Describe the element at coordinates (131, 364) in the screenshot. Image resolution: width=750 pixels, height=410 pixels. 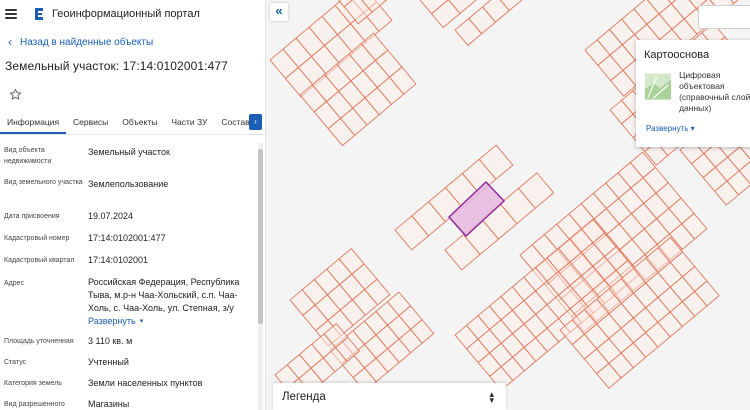
I see `property-row: Статус Учтенный` at that location.